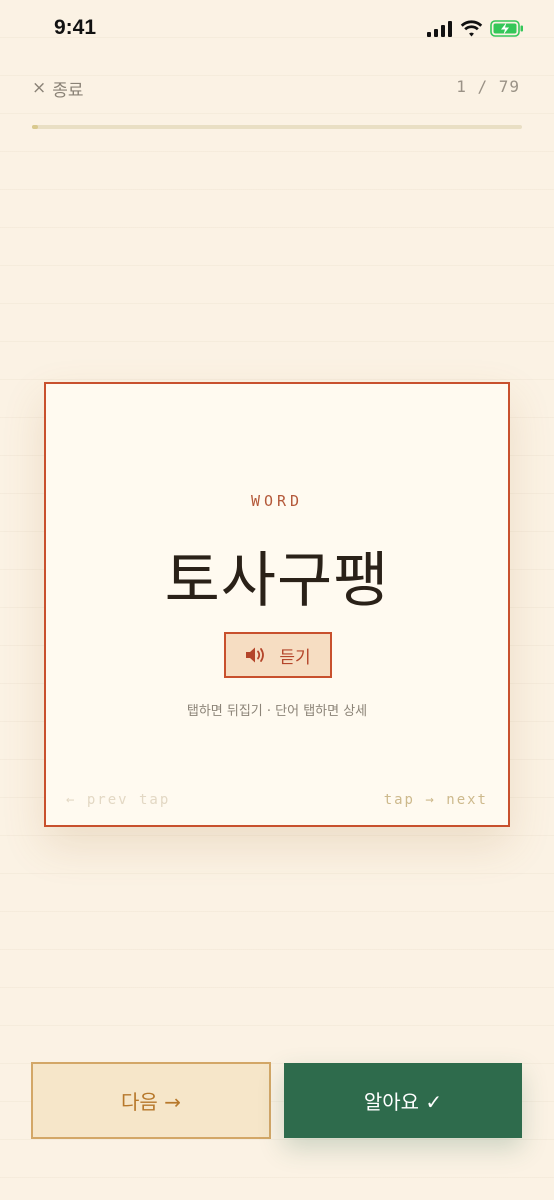 This screenshot has width=554, height=1200. I want to click on listen-button: 듣기, so click(278, 655).